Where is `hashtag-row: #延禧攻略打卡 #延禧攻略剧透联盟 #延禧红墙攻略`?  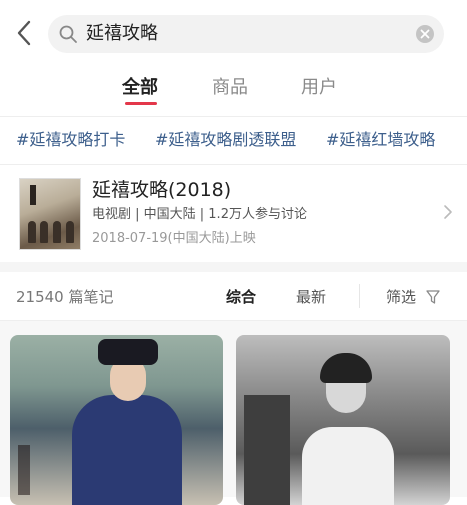 hashtag-row: #延禧攻略打卡 #延禧攻略剧透联盟 #延禧红墙攻略 is located at coordinates (233, 142).